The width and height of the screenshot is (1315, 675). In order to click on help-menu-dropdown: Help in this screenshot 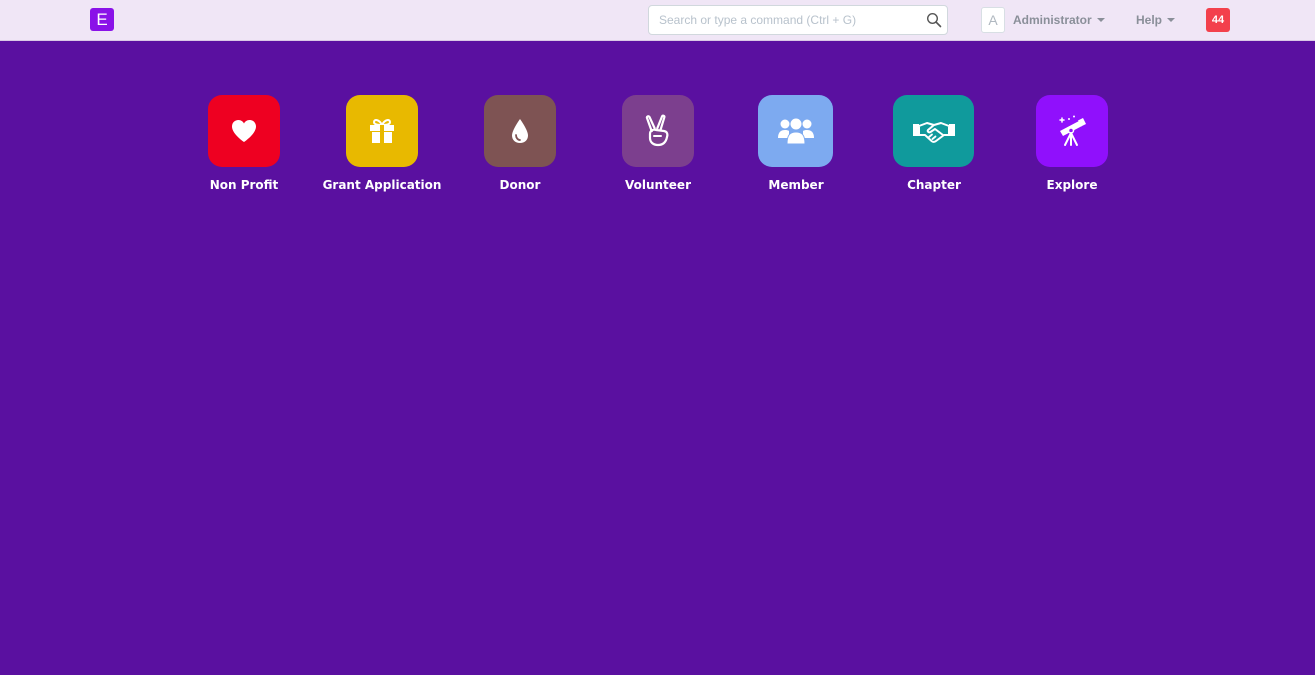, I will do `click(1156, 20)`.